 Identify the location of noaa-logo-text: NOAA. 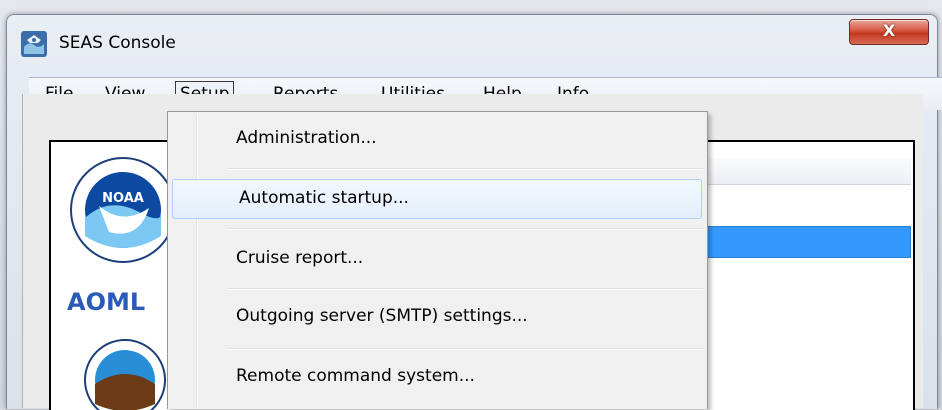
(123, 198).